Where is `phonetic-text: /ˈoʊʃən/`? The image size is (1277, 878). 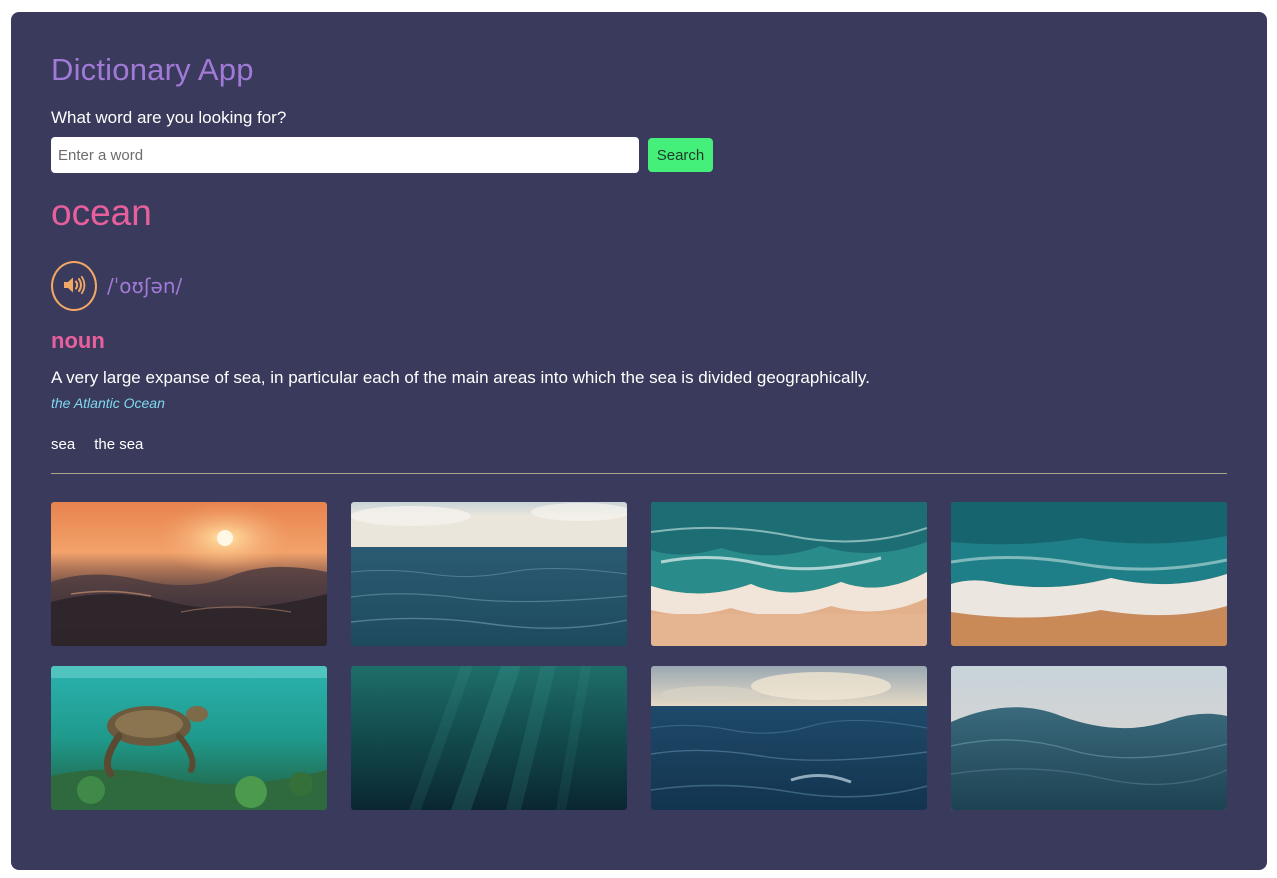
phonetic-text: /ˈoʊʃən/ is located at coordinates (145, 286).